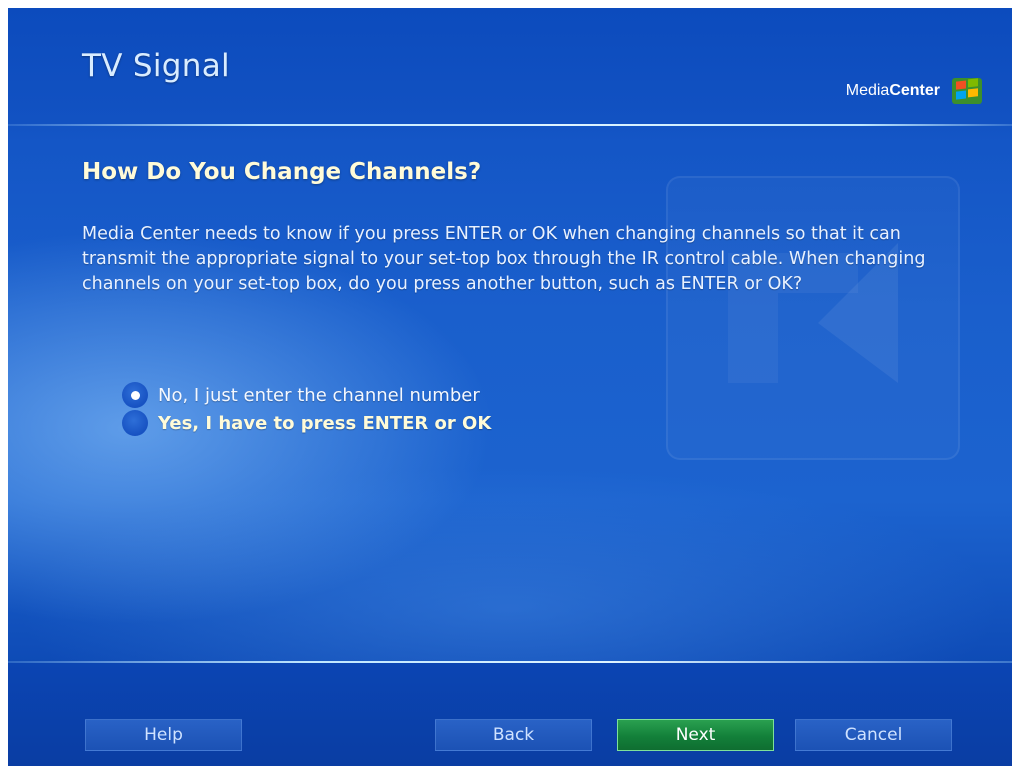 This screenshot has height=771, width=1015. I want to click on section-heading: How Do You Change Channels?, so click(282, 172).